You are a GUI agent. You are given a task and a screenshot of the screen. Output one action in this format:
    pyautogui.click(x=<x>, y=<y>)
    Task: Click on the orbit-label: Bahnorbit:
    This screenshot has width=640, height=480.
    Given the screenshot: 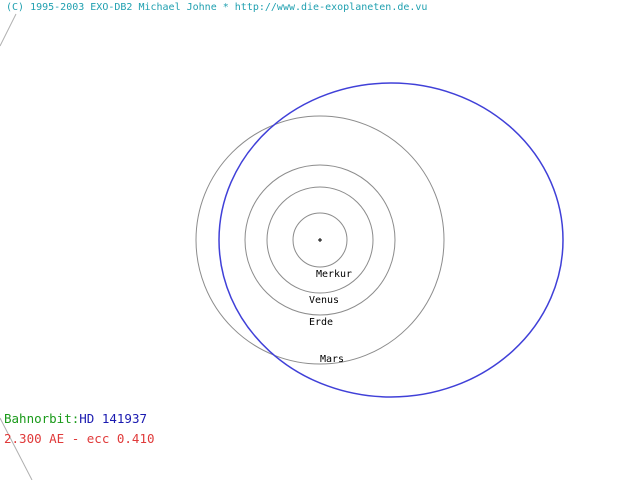 What is the action you would take?
    pyautogui.click(x=42, y=418)
    